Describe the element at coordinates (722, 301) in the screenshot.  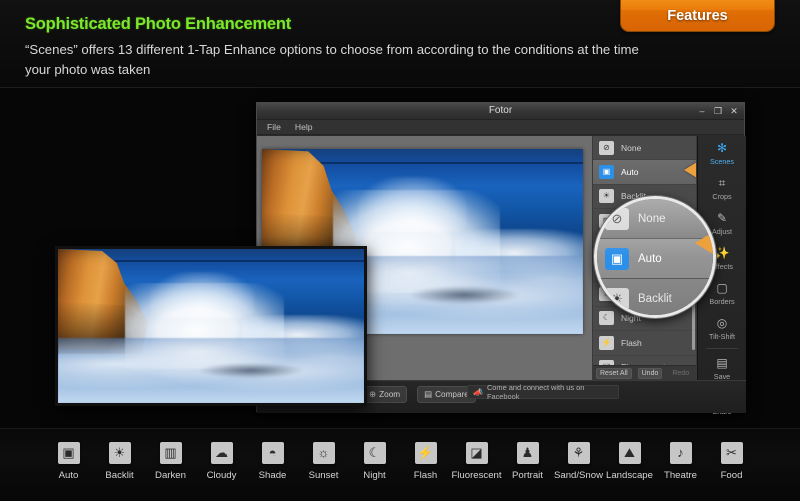
I see `rail-item-label: Borders` at that location.